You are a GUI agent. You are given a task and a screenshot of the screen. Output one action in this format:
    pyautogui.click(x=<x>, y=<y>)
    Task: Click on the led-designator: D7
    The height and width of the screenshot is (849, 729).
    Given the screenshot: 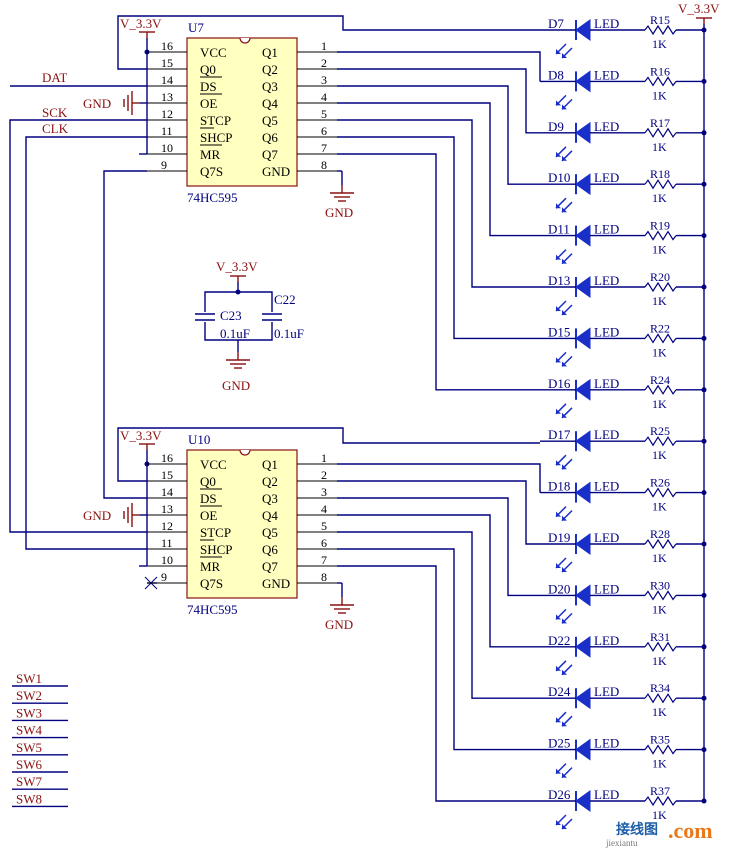 What is the action you would take?
    pyautogui.click(x=556, y=23)
    